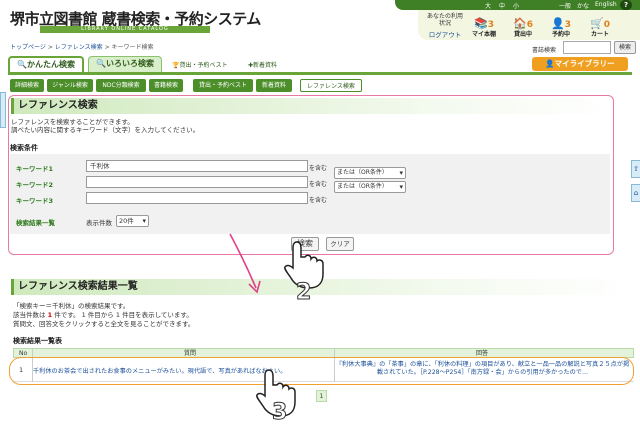  What do you see at coordinates (580, 64) in the screenshot?
I see `my-library-button: 👤マイライブラリー` at bounding box center [580, 64].